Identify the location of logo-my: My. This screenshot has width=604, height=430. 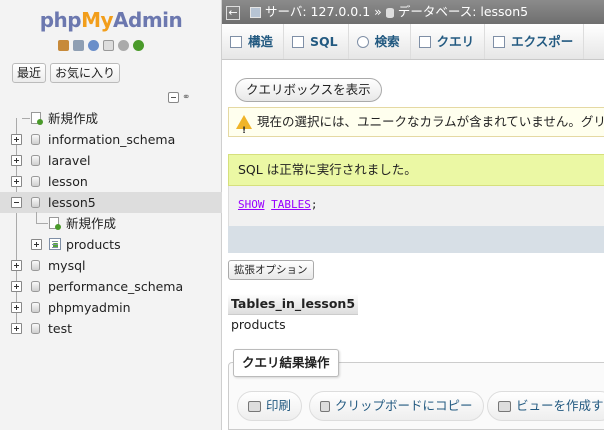
(97, 20).